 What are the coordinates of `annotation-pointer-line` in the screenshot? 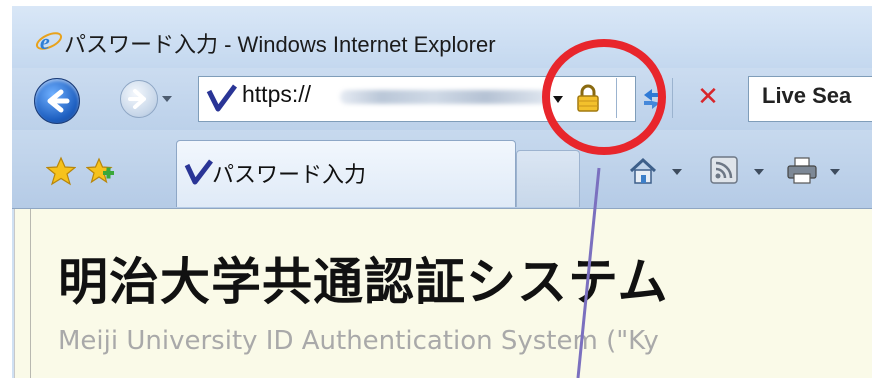 It's located at (588, 272).